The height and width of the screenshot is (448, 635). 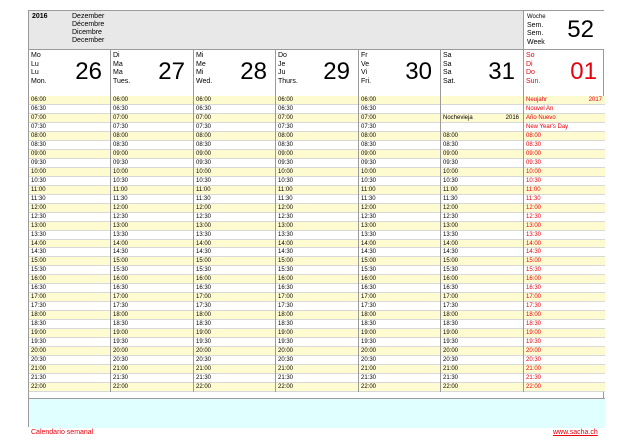 I want to click on time-slot: 17:30, so click(x=564, y=307).